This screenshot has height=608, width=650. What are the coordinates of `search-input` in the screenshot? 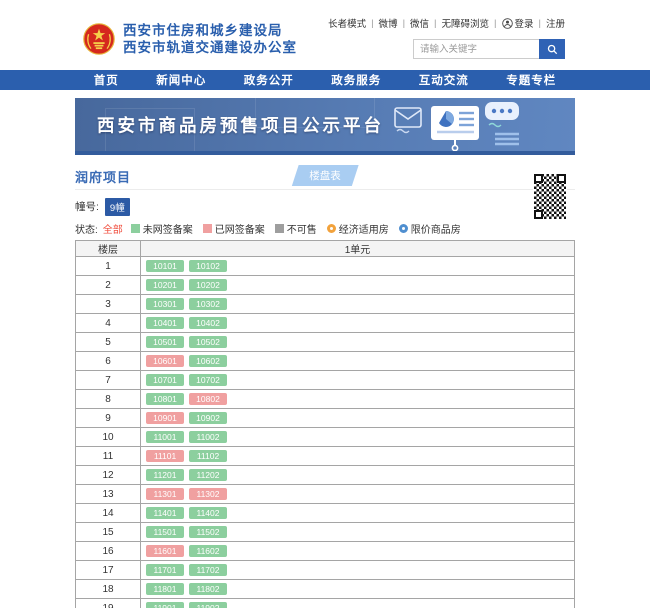 It's located at (476, 49).